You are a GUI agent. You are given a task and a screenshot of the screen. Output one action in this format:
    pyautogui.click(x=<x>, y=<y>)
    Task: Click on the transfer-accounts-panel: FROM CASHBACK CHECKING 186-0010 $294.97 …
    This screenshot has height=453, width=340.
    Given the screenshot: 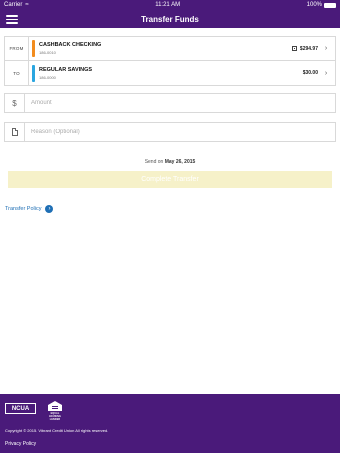 What is the action you would take?
    pyautogui.click(x=170, y=61)
    